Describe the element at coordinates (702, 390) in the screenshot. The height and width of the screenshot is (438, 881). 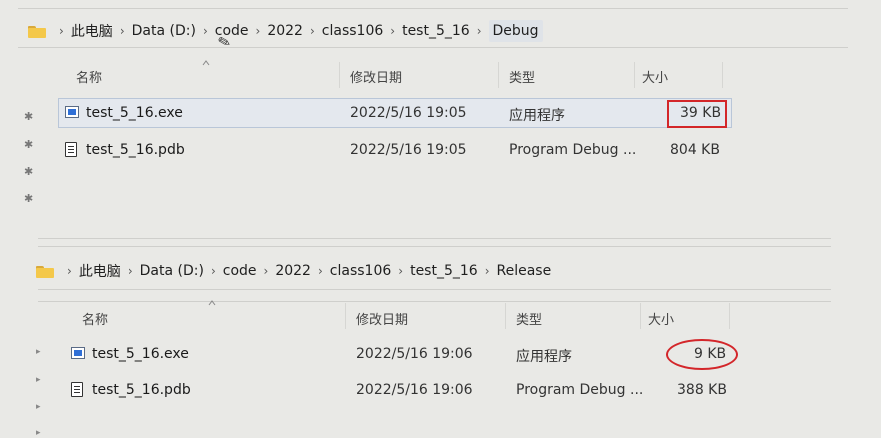
I see `file-size: 388 KB` at that location.